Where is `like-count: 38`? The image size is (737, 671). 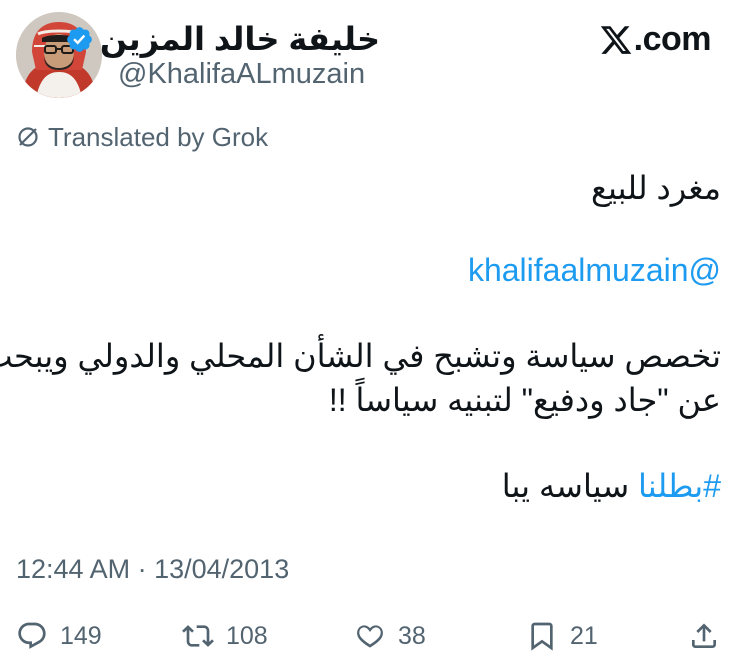
like-count: 38 is located at coordinates (412, 635).